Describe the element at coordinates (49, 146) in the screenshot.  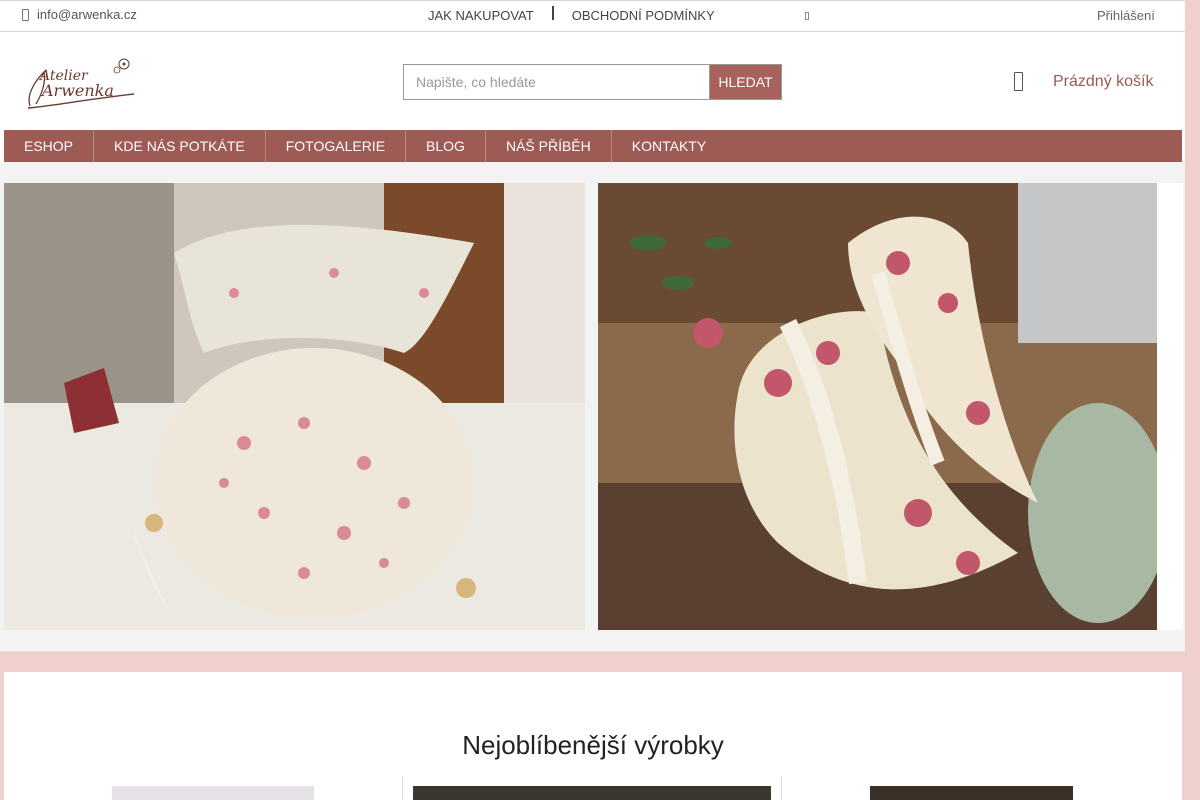
I see `nav-item-eshop: ESHOP` at that location.